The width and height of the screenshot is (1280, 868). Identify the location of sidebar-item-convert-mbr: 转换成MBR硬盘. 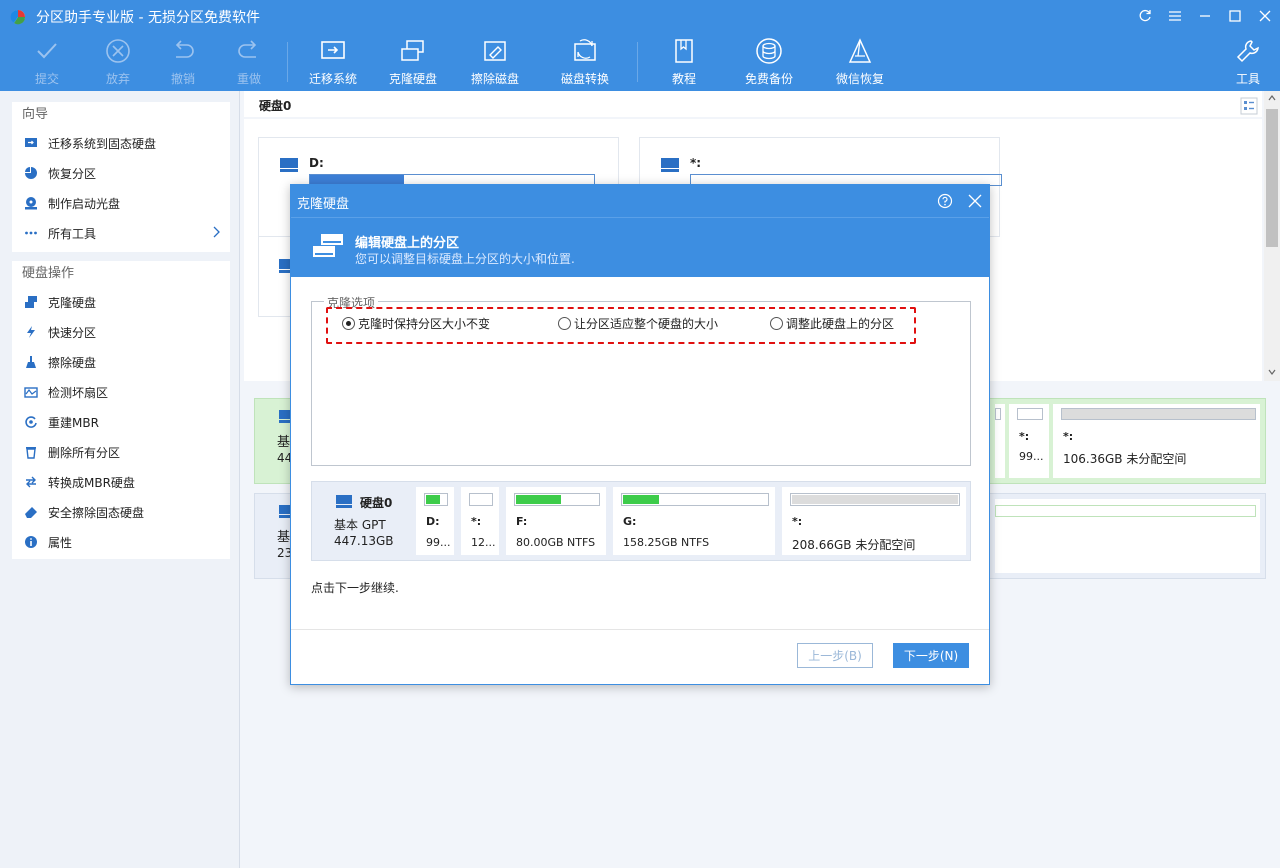
(121, 482).